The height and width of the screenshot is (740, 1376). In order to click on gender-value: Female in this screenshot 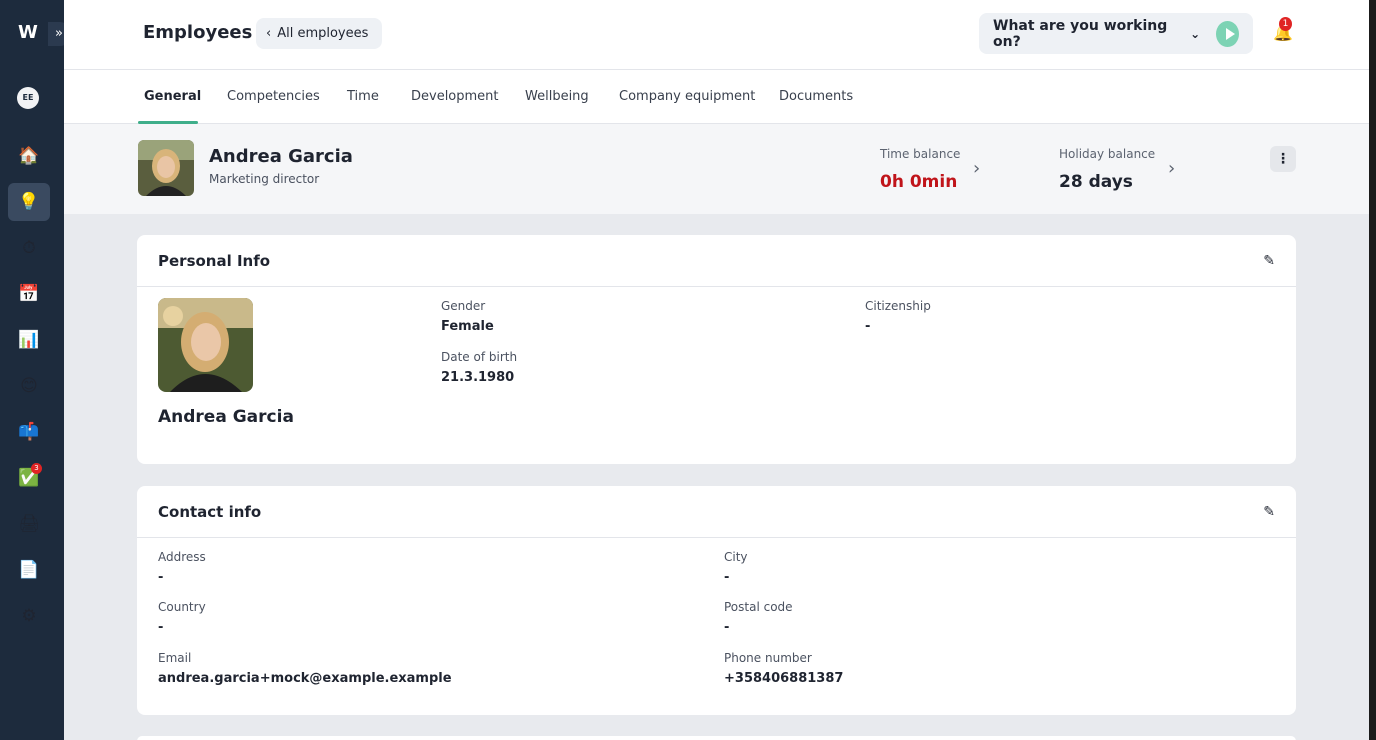, I will do `click(467, 326)`.